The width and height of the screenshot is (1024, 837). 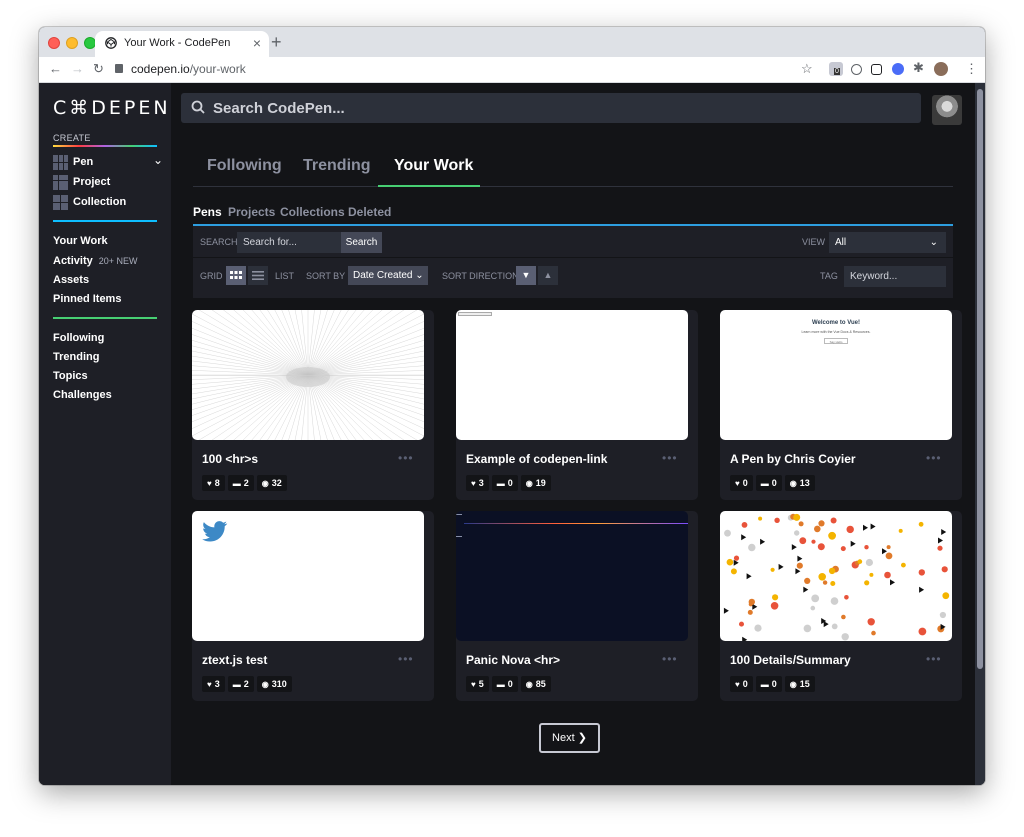 I want to click on back-icon: ←, so click(x=55, y=68).